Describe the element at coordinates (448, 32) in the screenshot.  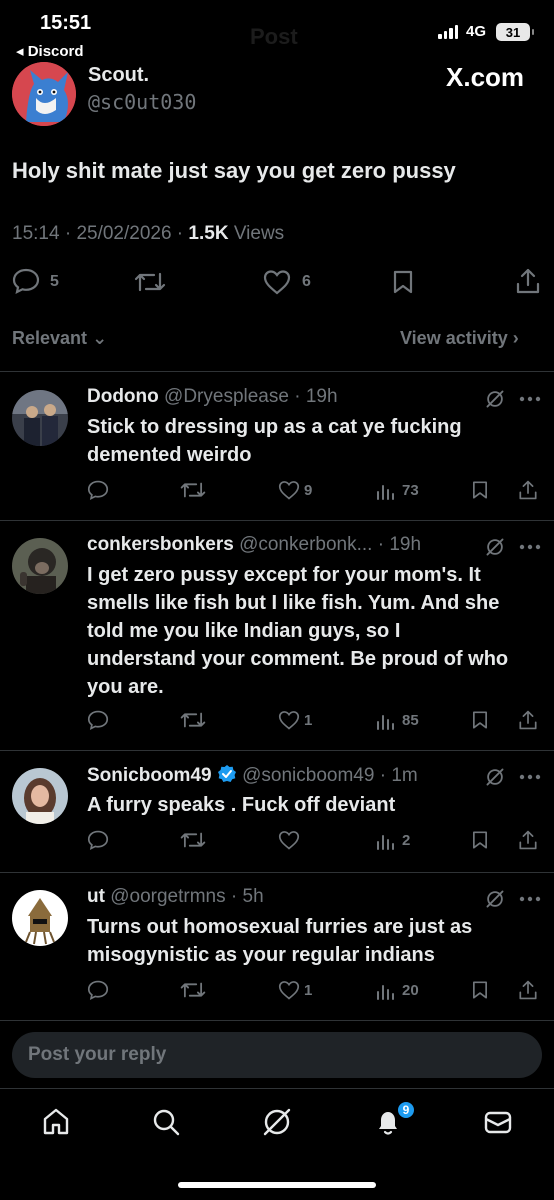
I see `signal-icon` at that location.